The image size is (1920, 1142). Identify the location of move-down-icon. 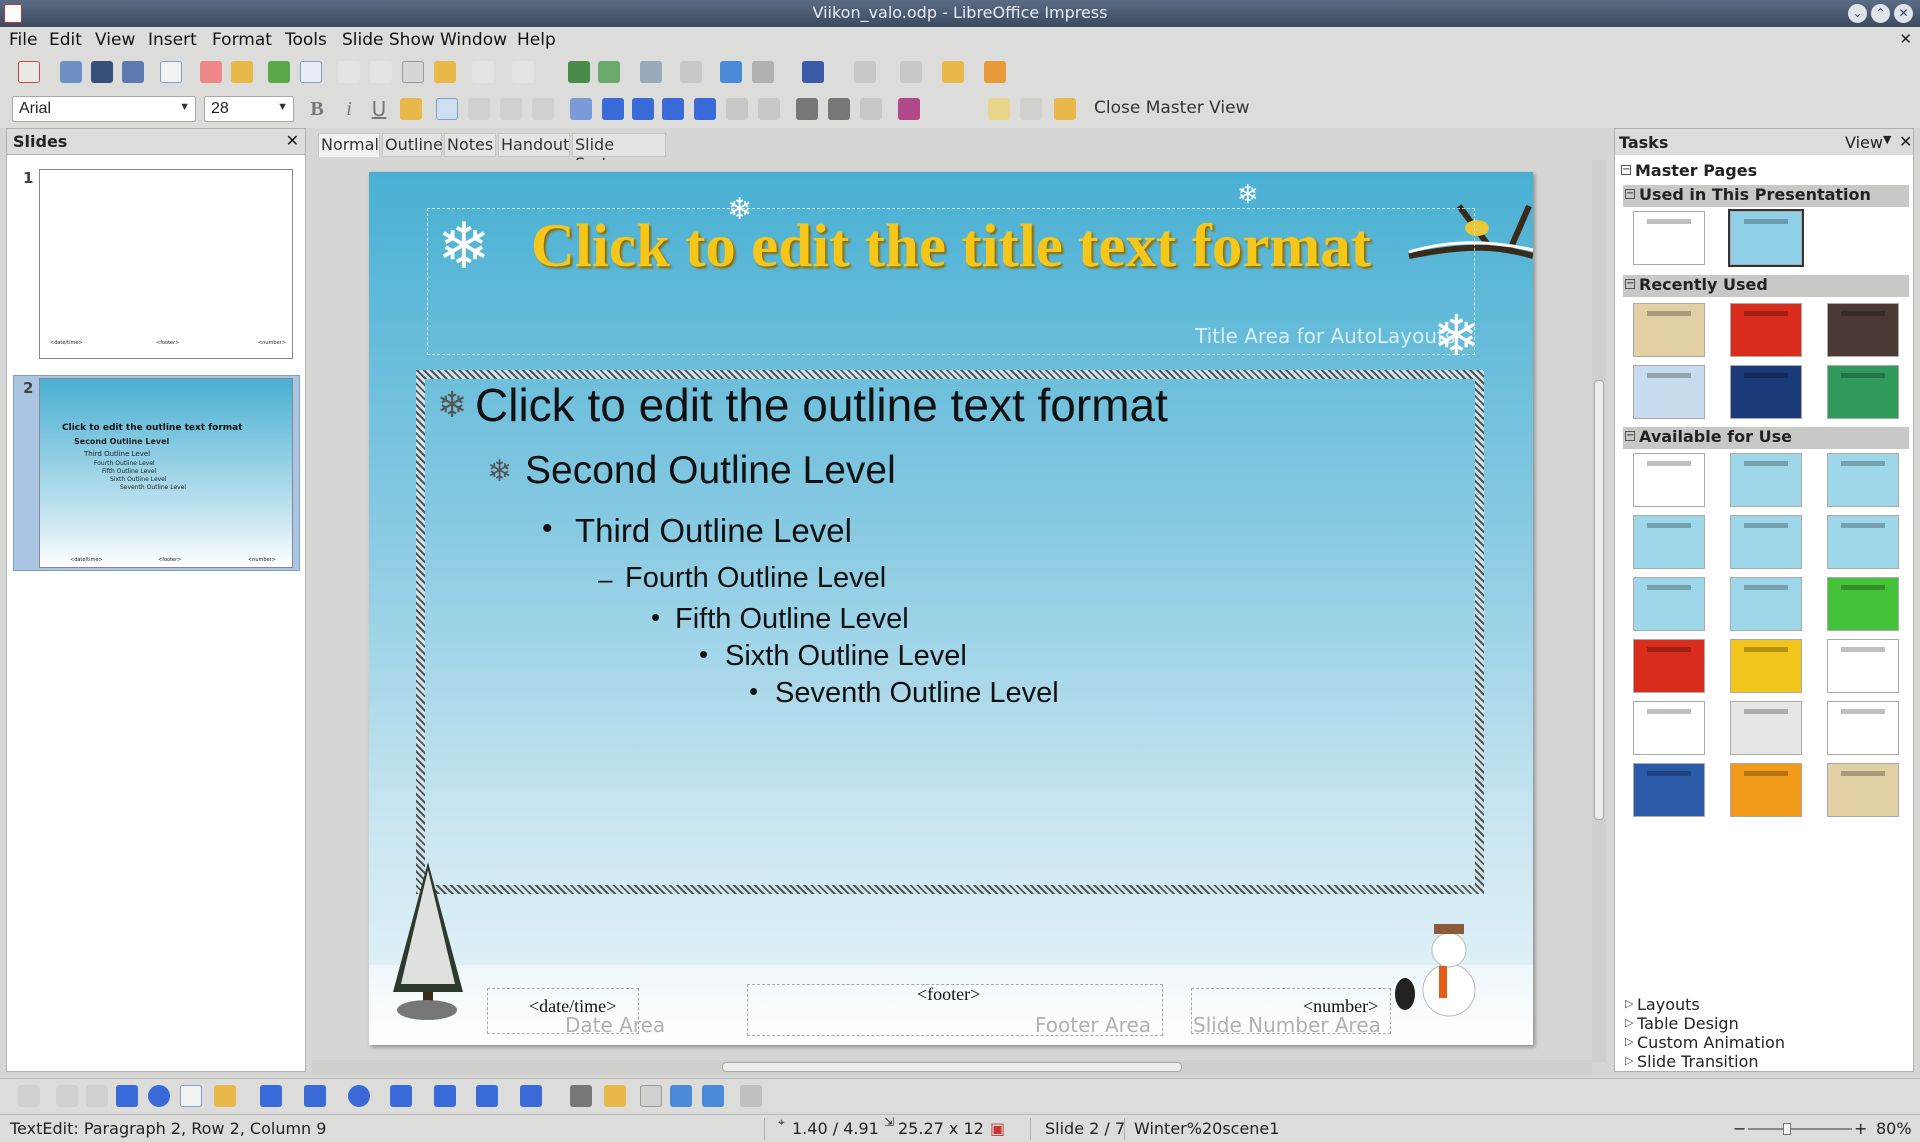
(705, 109).